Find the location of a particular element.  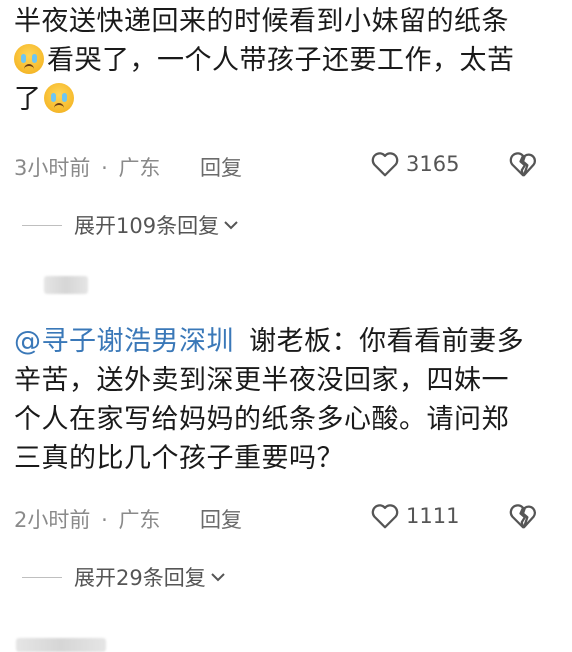

like-count: 1111 is located at coordinates (433, 516).